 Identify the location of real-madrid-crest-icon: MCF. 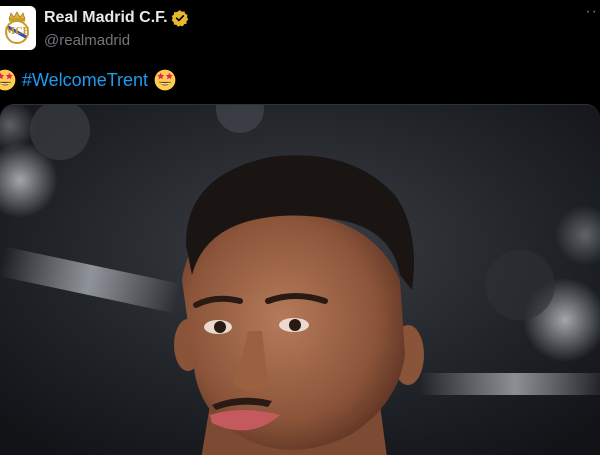
(17, 27).